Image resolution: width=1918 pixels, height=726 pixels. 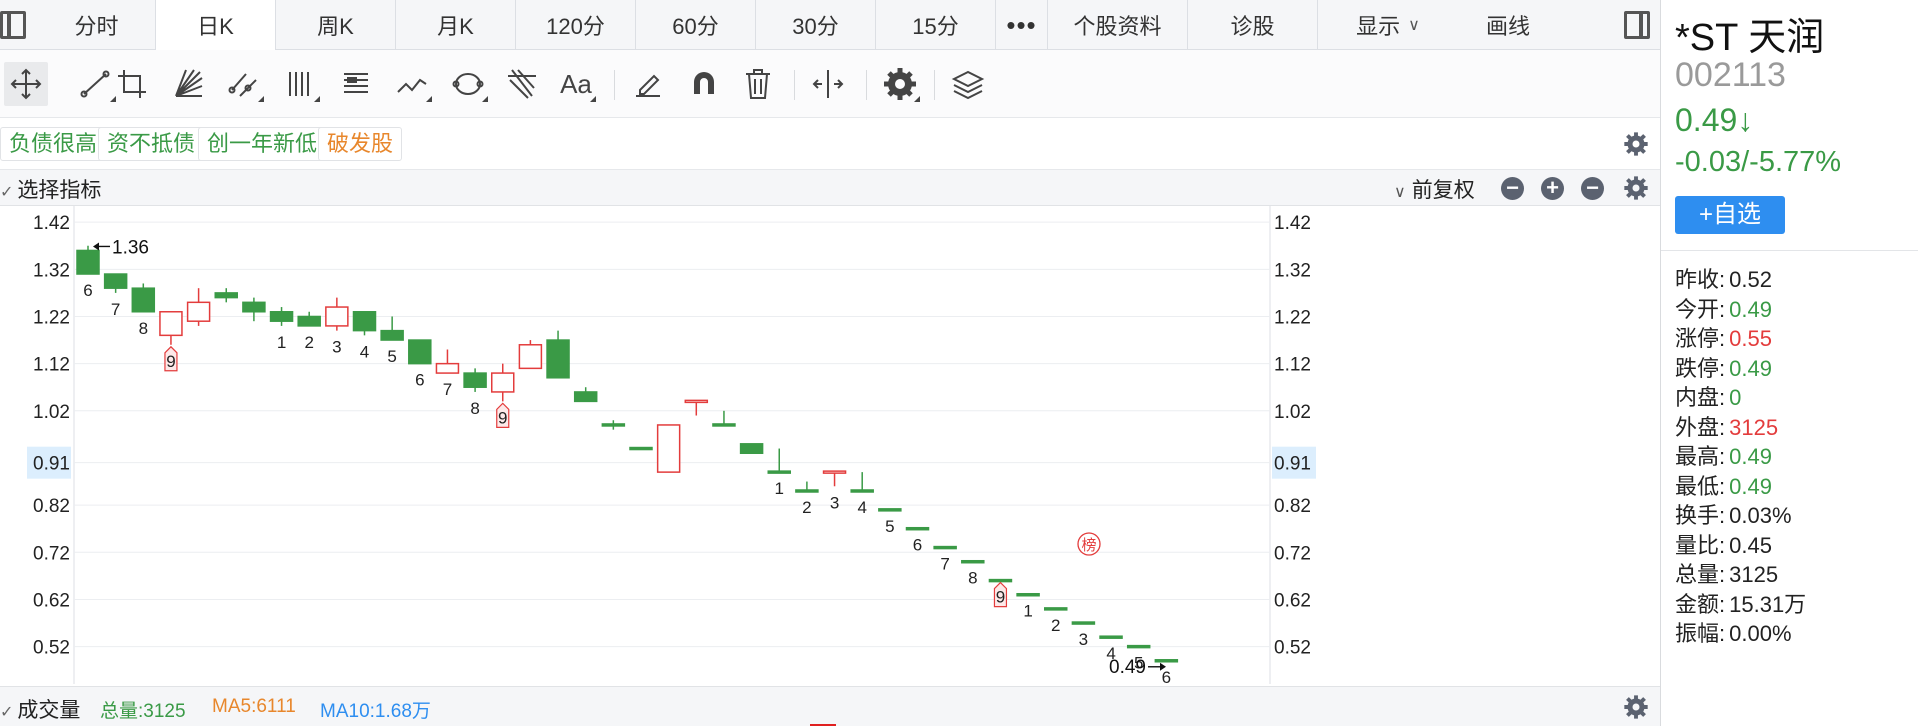 What do you see at coordinates (1292, 223) in the screenshot?
I see `y-tick-label-right: 1.42` at bounding box center [1292, 223].